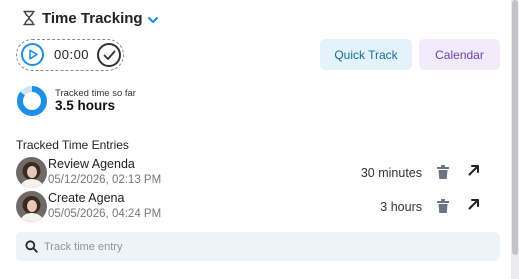 The height and width of the screenshot is (279, 519). What do you see at coordinates (72, 145) in the screenshot?
I see `section-title: Tracked Time Entries` at bounding box center [72, 145].